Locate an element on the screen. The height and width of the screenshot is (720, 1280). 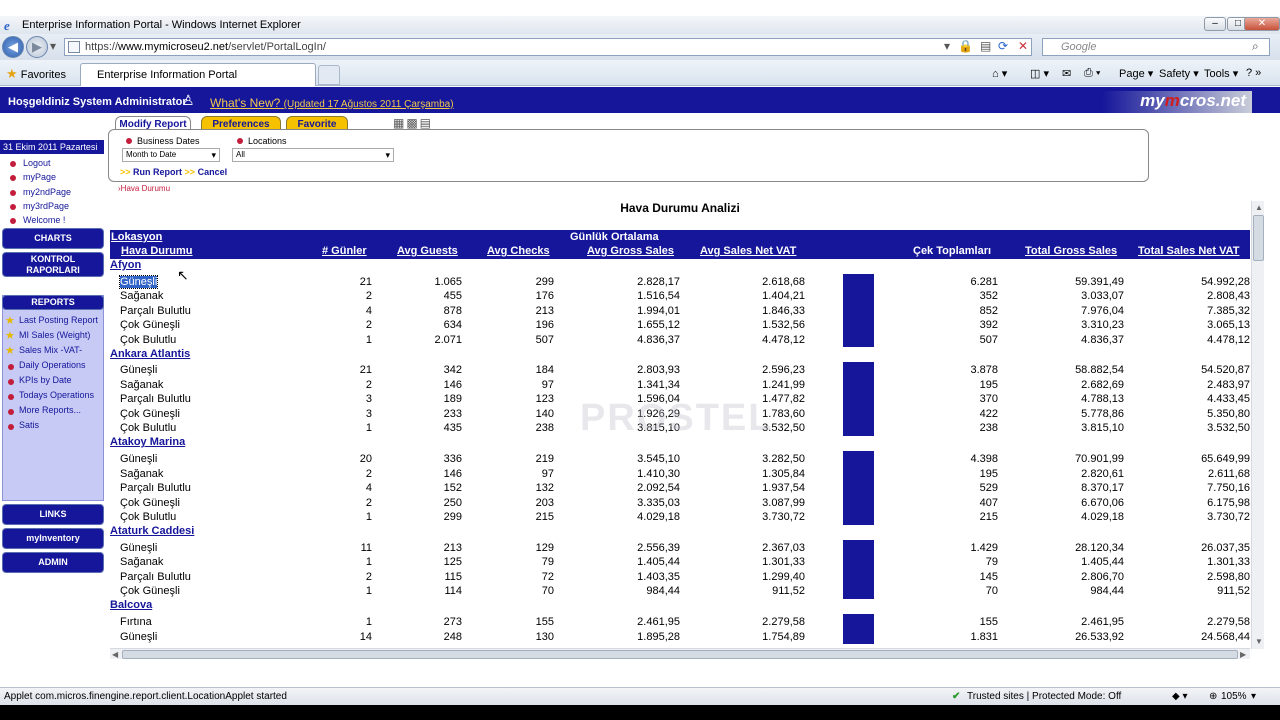
header-avg-checks: Avg Checks is located at coordinates (518, 251).